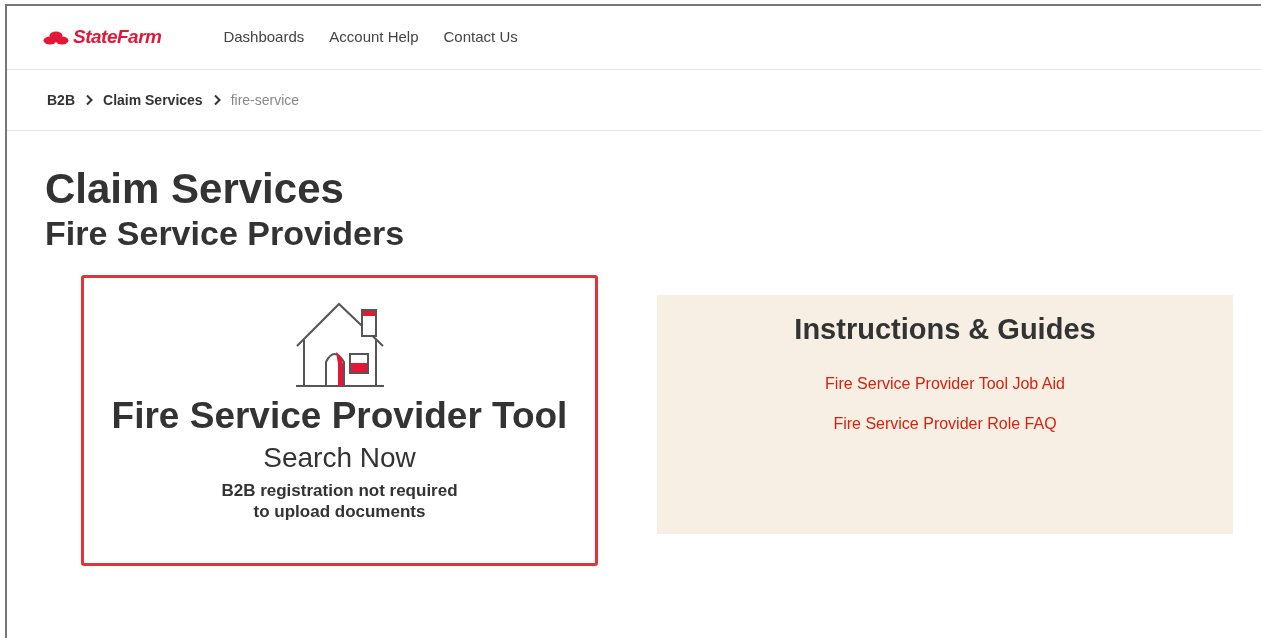 The image size is (1261, 638). I want to click on tool-title: Fire Service Provider Tool, so click(339, 416).